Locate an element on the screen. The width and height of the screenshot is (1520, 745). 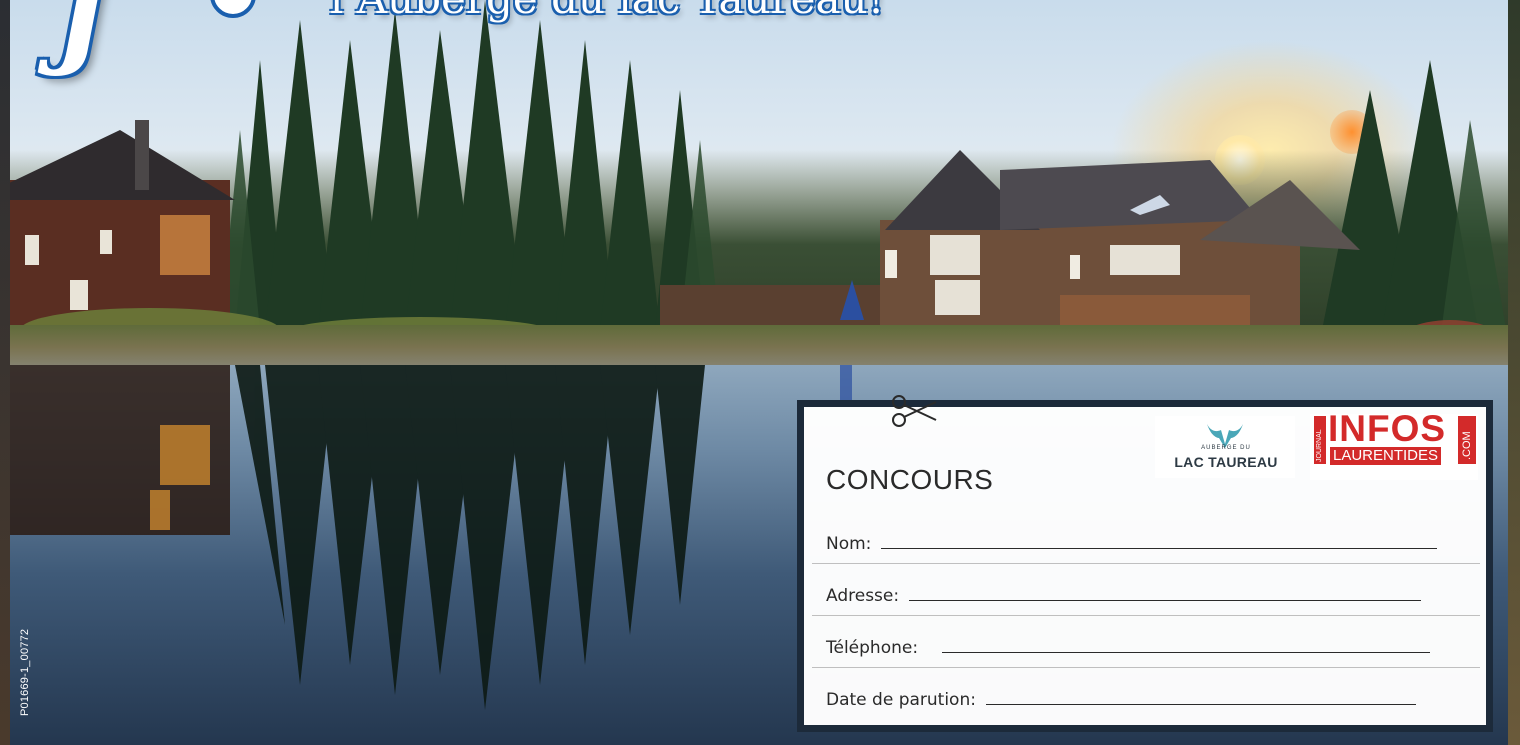
headline-initial: J is located at coordinates (81, 39).